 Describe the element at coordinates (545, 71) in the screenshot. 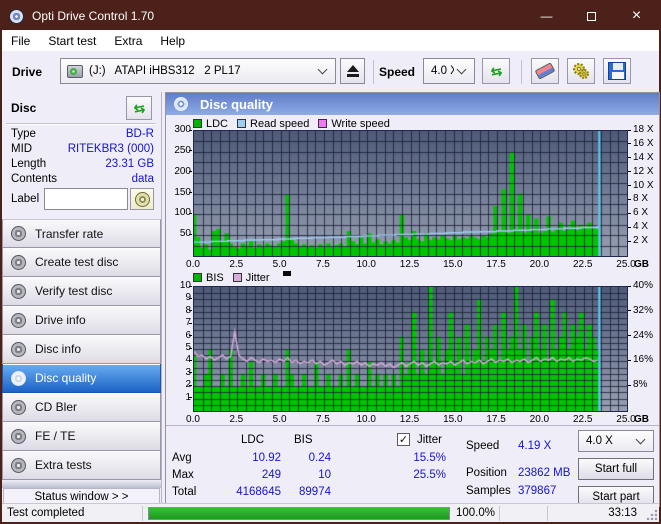

I see `erase-disc-button` at that location.